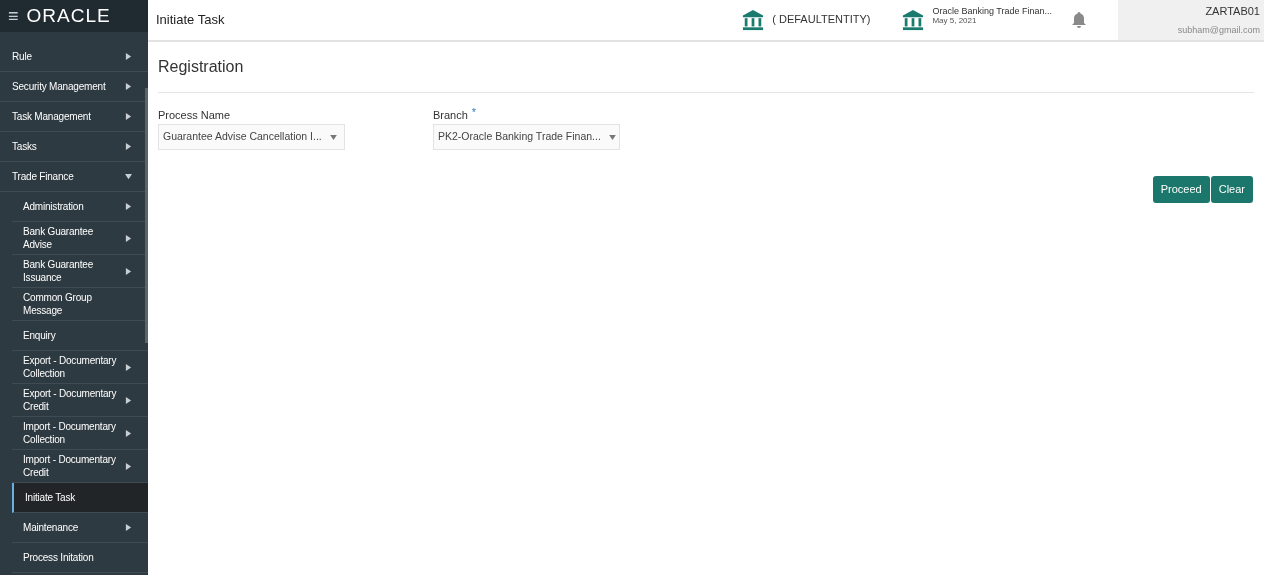 Image resolution: width=1264 pixels, height=575 pixels. I want to click on sidebar-item: Initiate Task, so click(80, 498).